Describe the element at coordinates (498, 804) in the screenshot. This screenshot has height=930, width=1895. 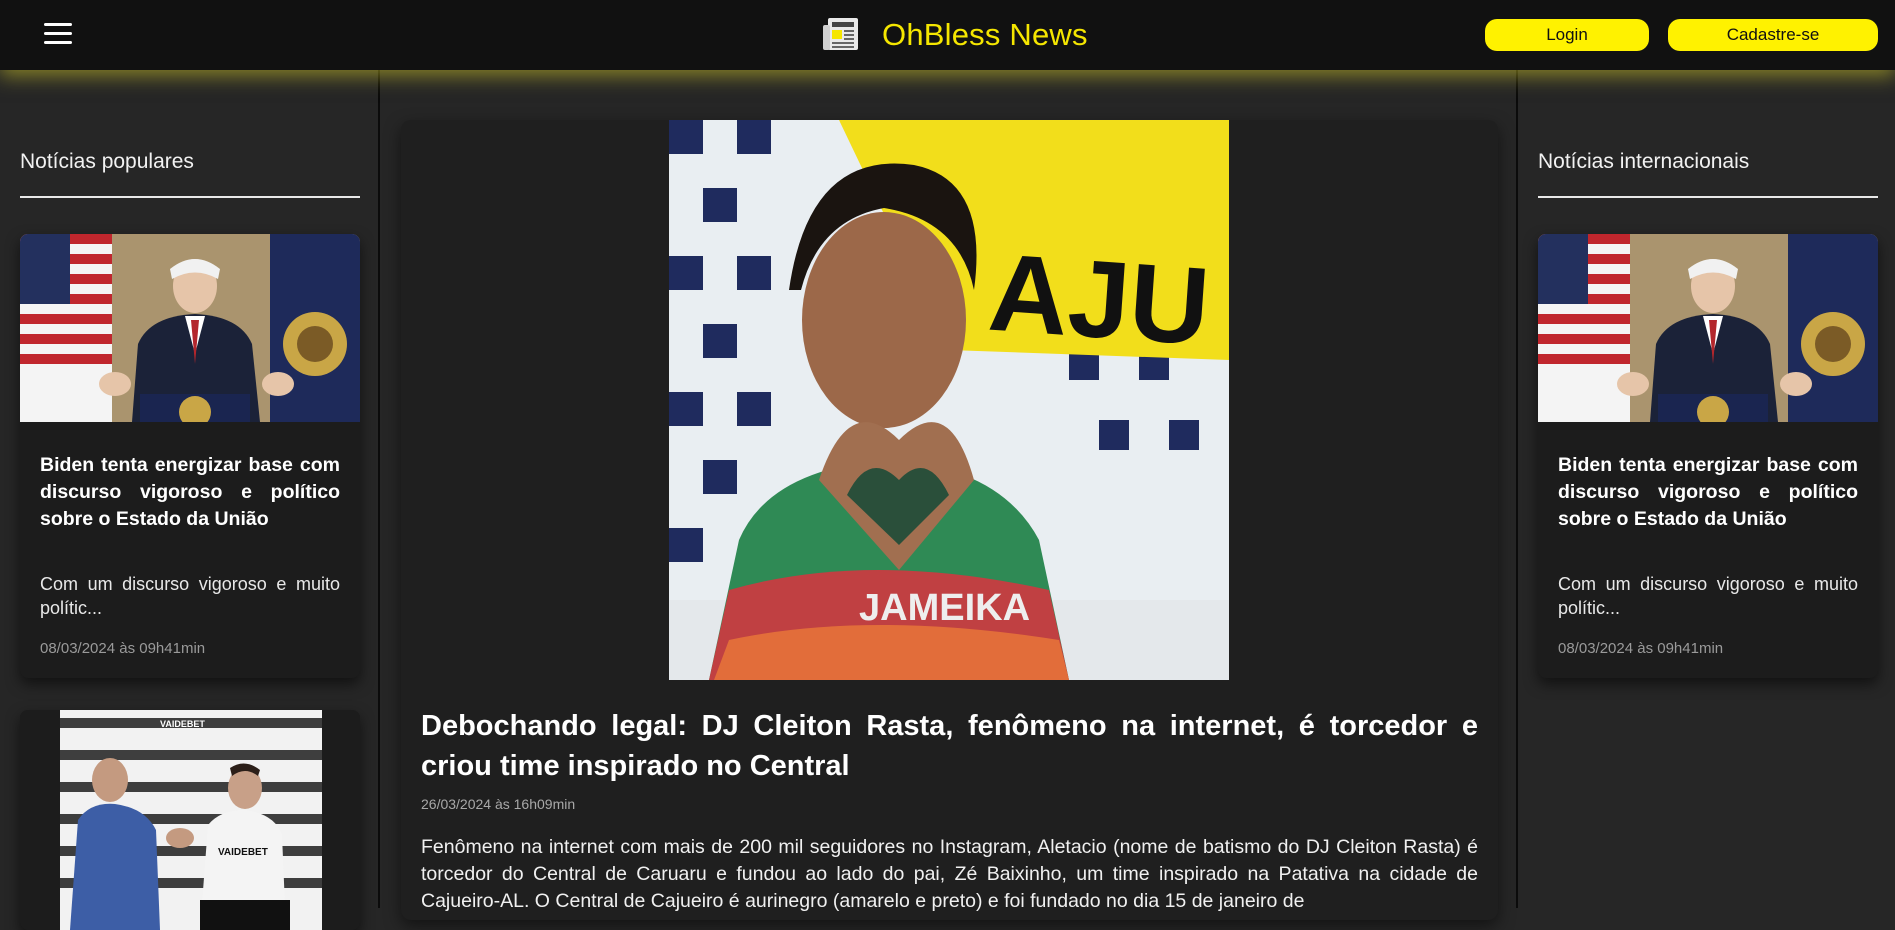
I see `article-date: 26/03/2024 às 16h09min` at that location.